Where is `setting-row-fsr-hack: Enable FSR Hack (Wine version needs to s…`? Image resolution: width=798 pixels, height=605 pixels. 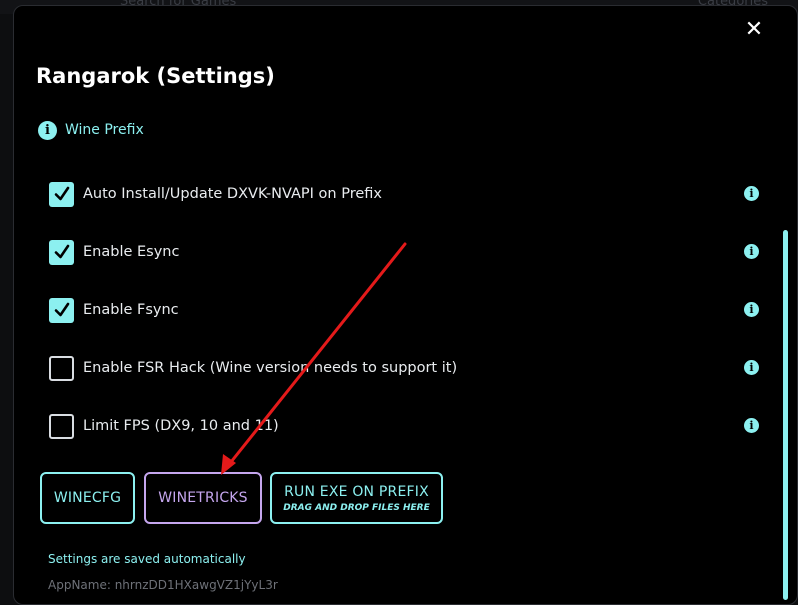
setting-row-fsr-hack: Enable FSR Hack (Wine version needs to s… is located at coordinates (404, 368).